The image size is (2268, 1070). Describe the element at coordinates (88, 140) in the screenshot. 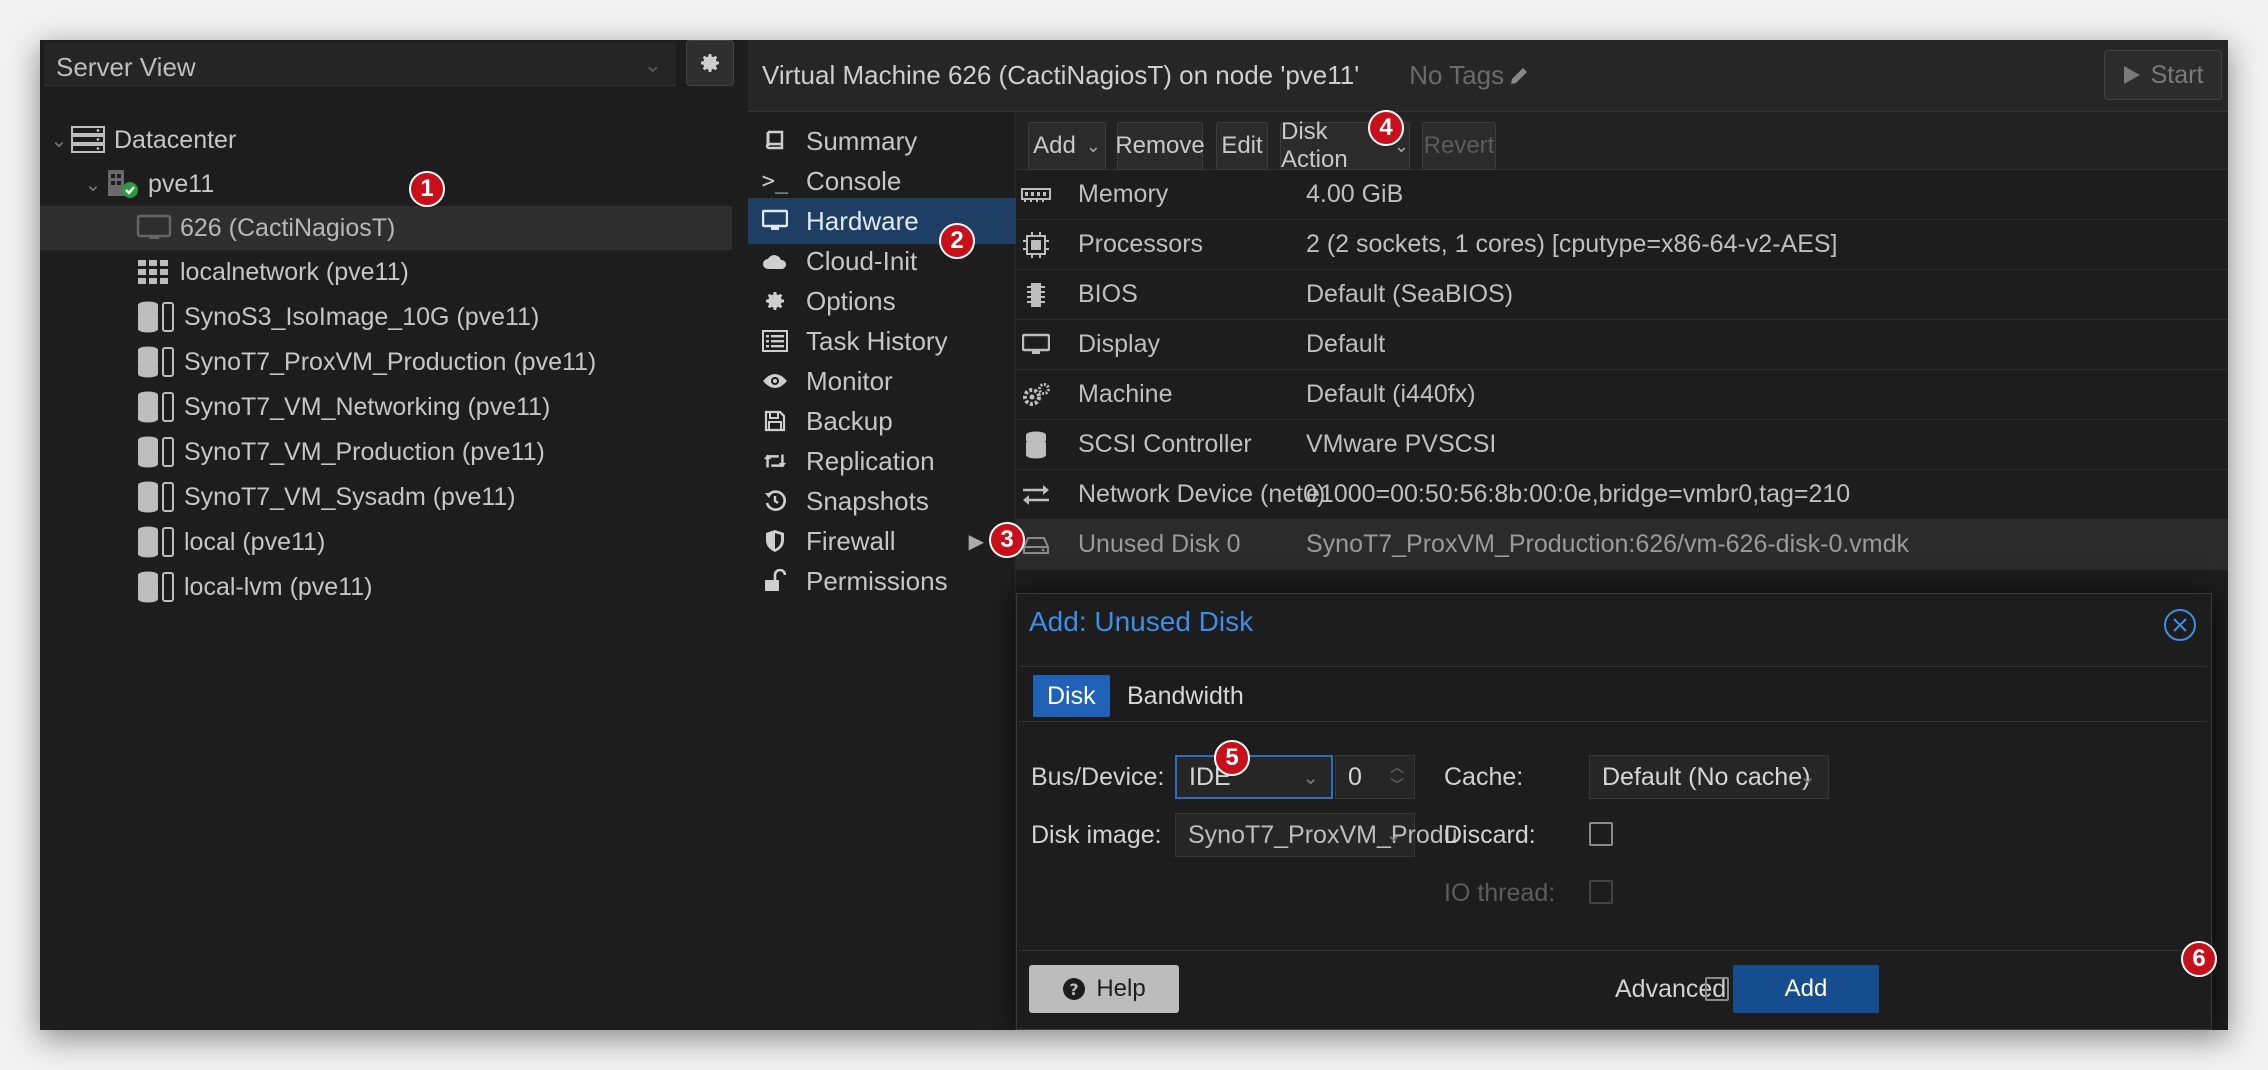

I see `datacenter-icon` at that location.